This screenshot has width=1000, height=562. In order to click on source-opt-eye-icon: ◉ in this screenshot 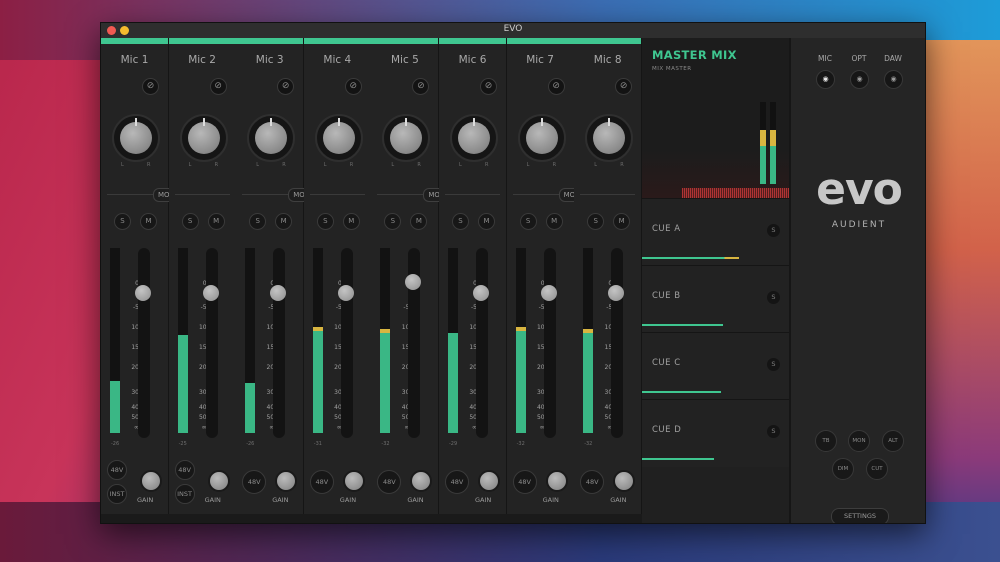, I will do `click(859, 79)`.